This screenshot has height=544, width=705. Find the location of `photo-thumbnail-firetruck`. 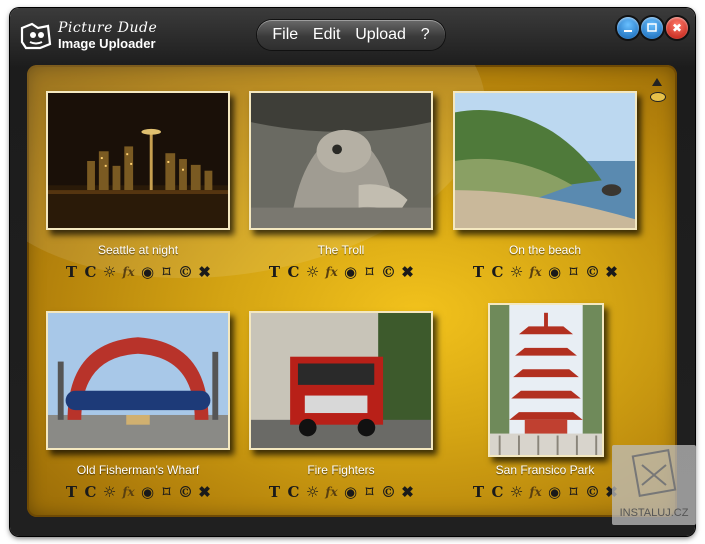

photo-thumbnail-firetruck is located at coordinates (341, 380).